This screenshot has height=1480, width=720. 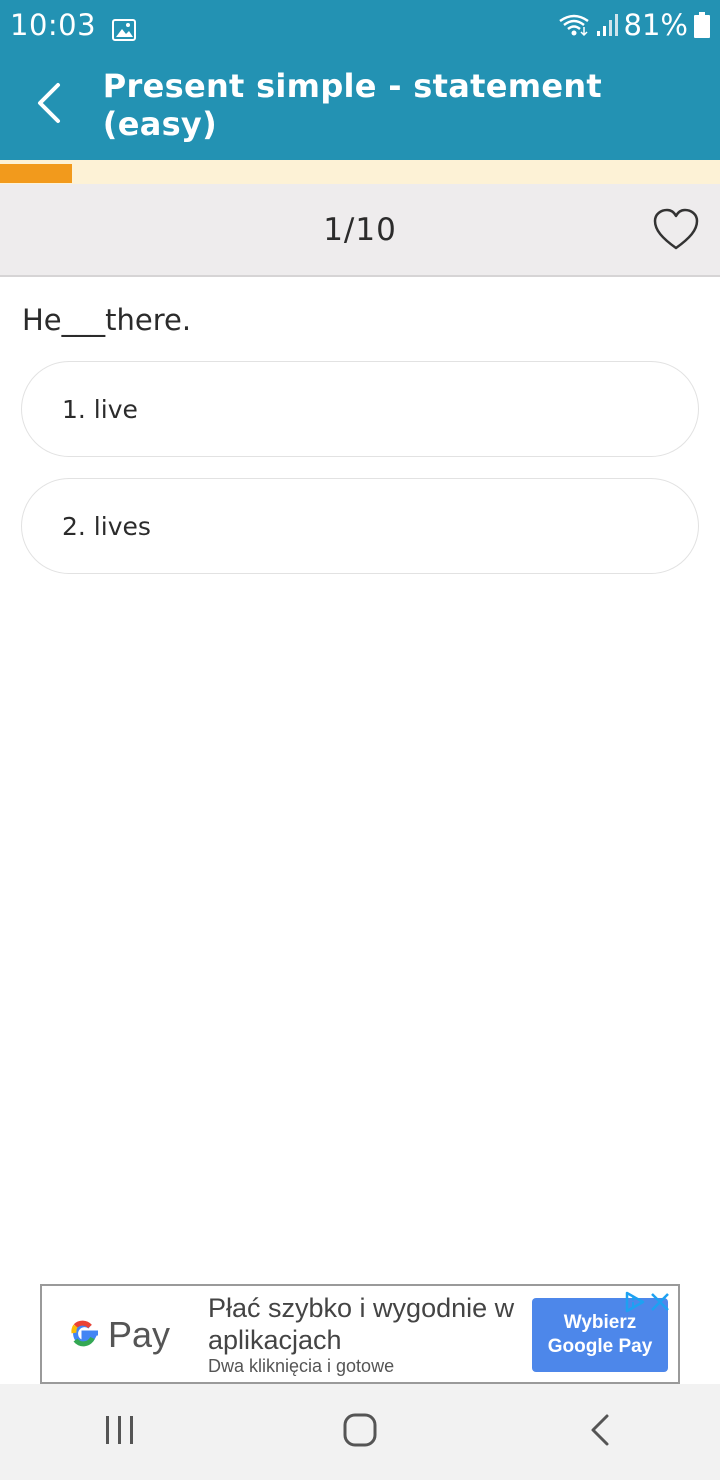 I want to click on answer-label: 1. live, so click(x=100, y=409).